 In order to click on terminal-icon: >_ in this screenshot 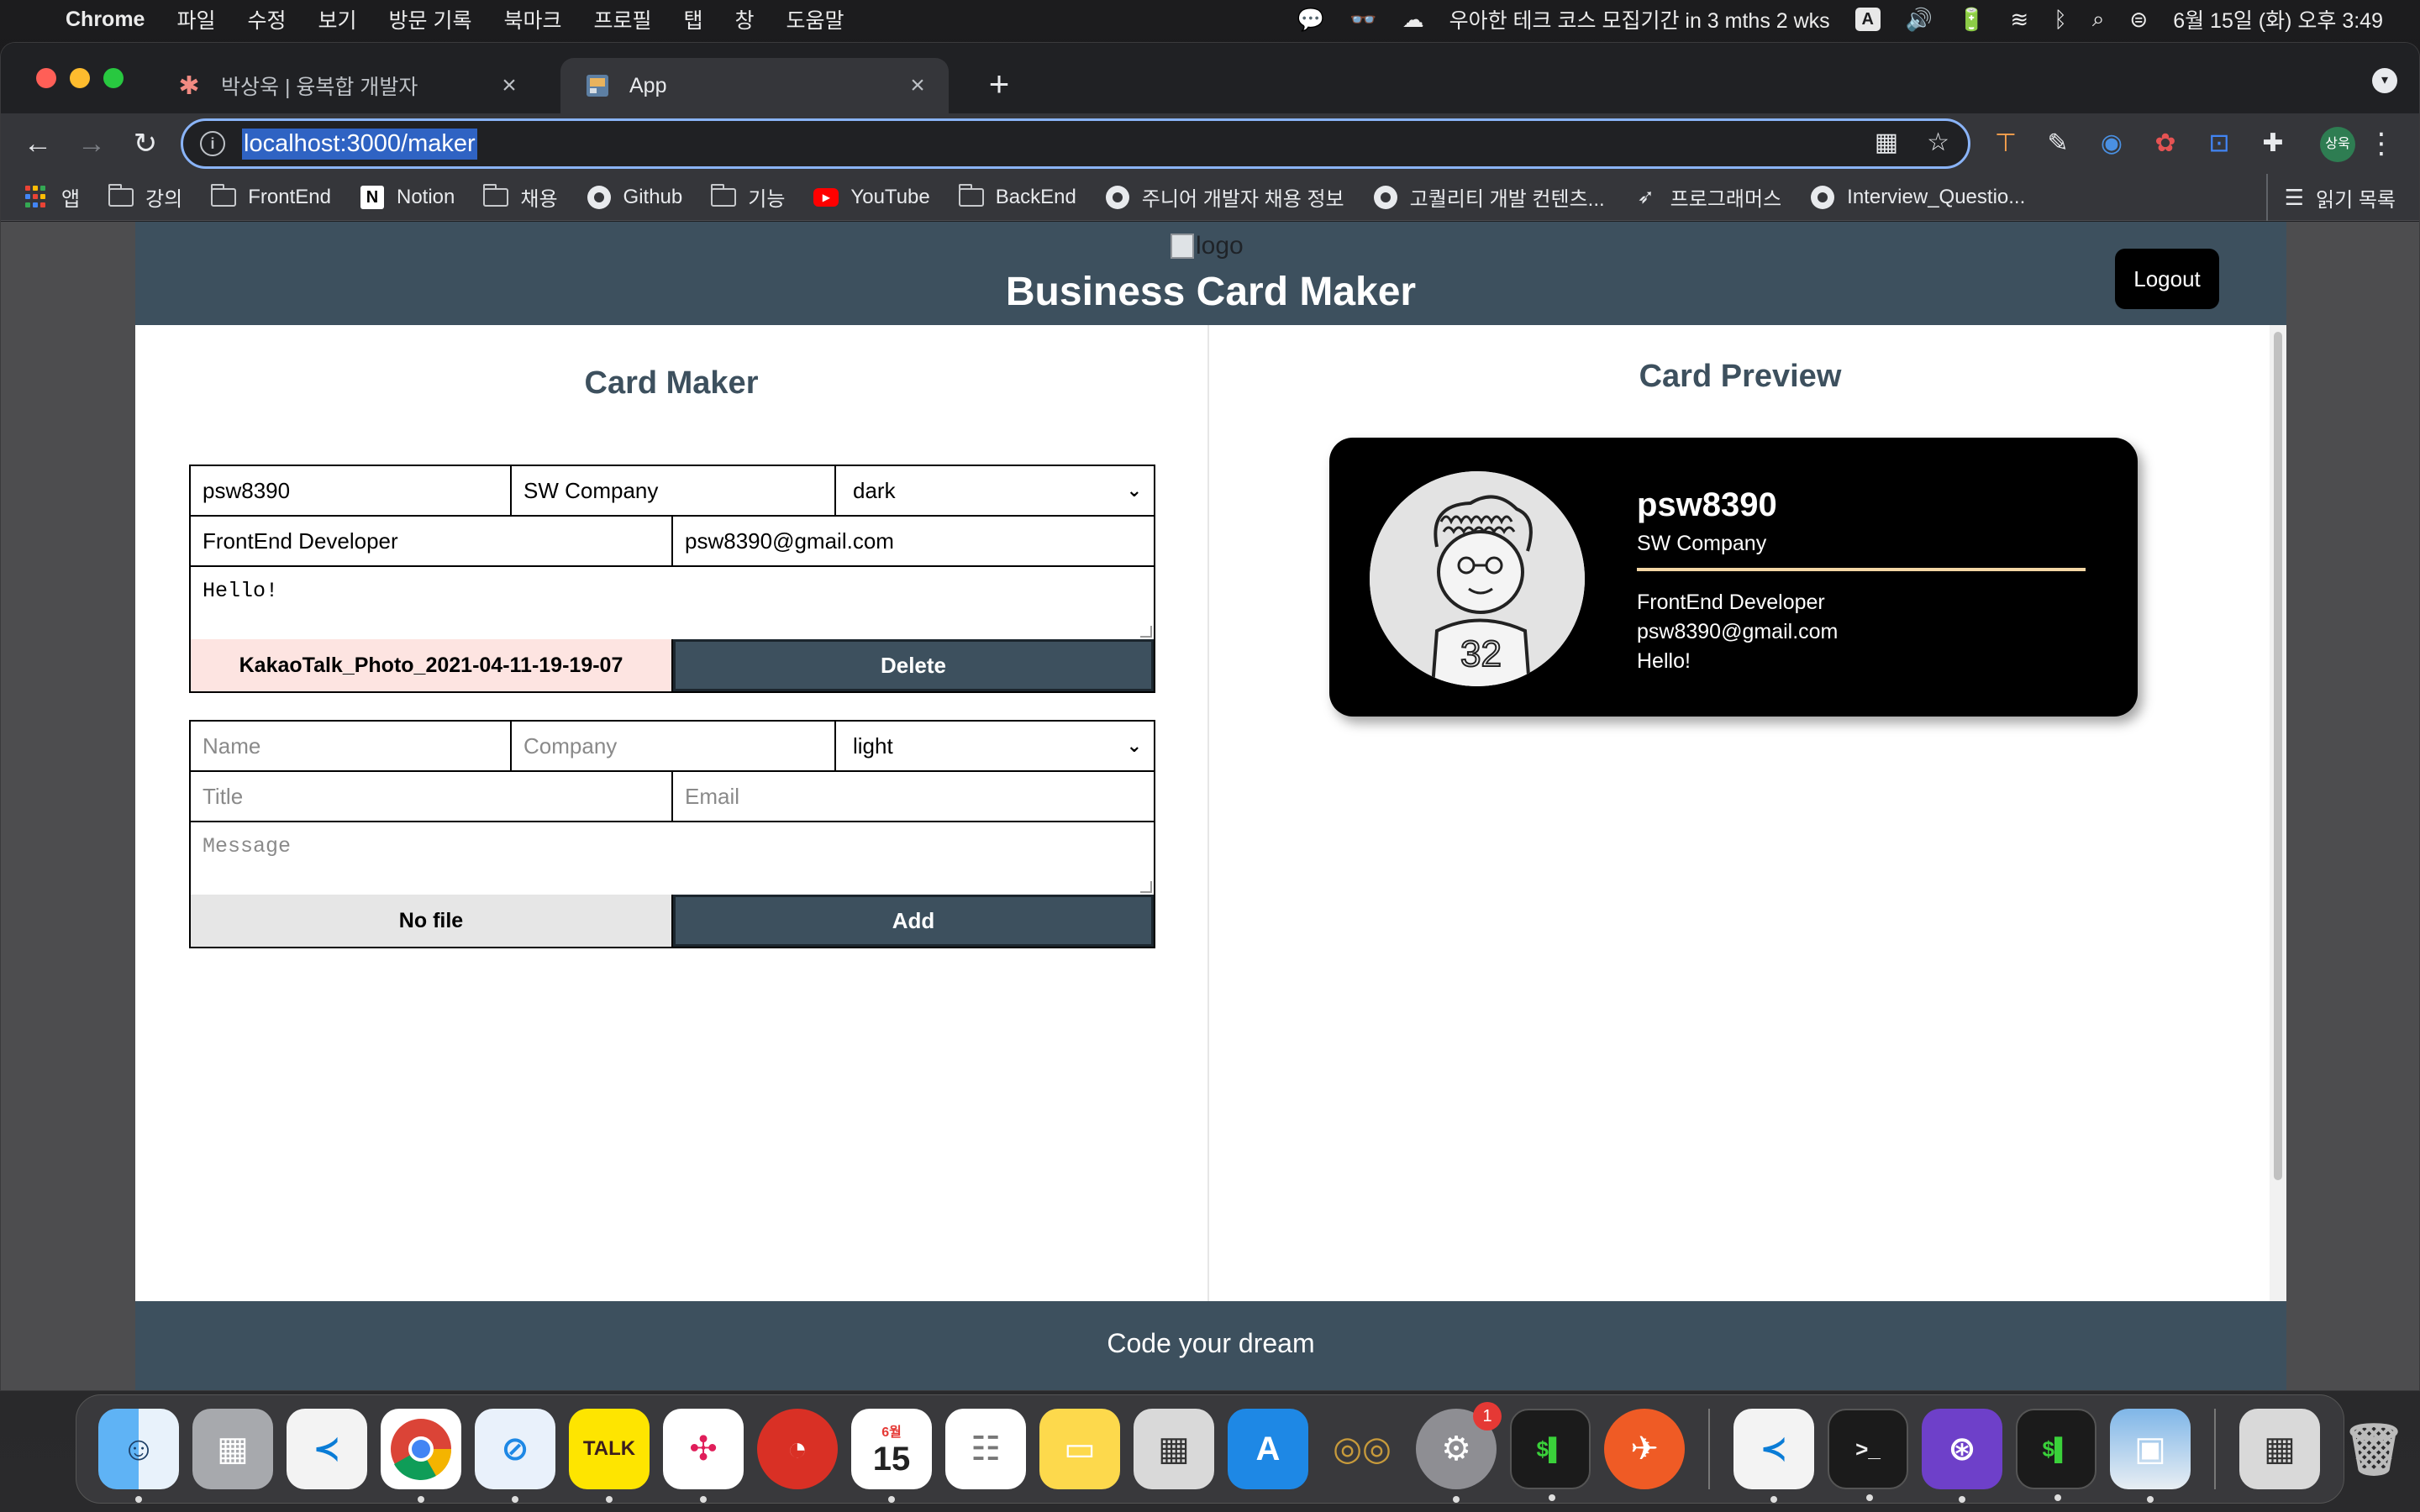, I will do `click(1868, 1455)`.